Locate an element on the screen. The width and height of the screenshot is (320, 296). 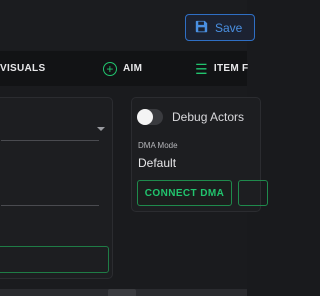
debug-actors-toggle is located at coordinates (150, 117).